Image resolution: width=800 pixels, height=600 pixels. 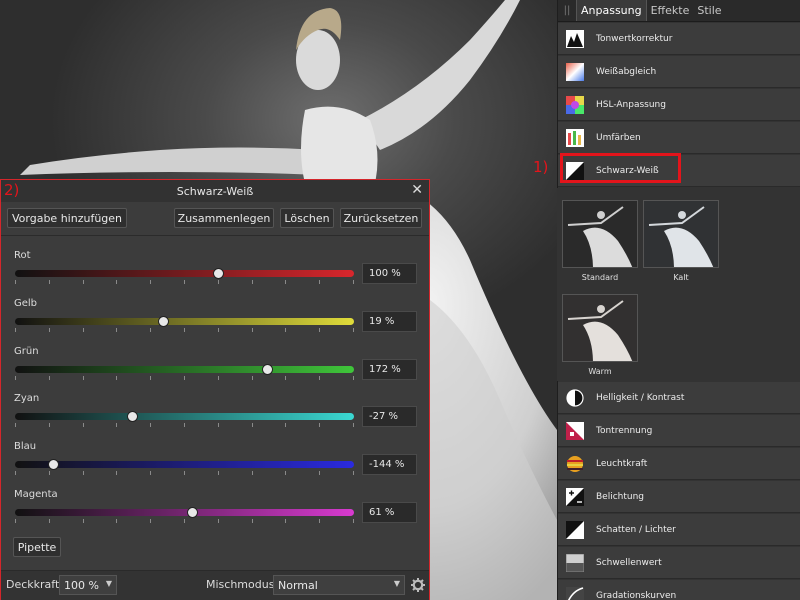 What do you see at coordinates (670, 10) in the screenshot?
I see `tab-effekte: Effekte` at bounding box center [670, 10].